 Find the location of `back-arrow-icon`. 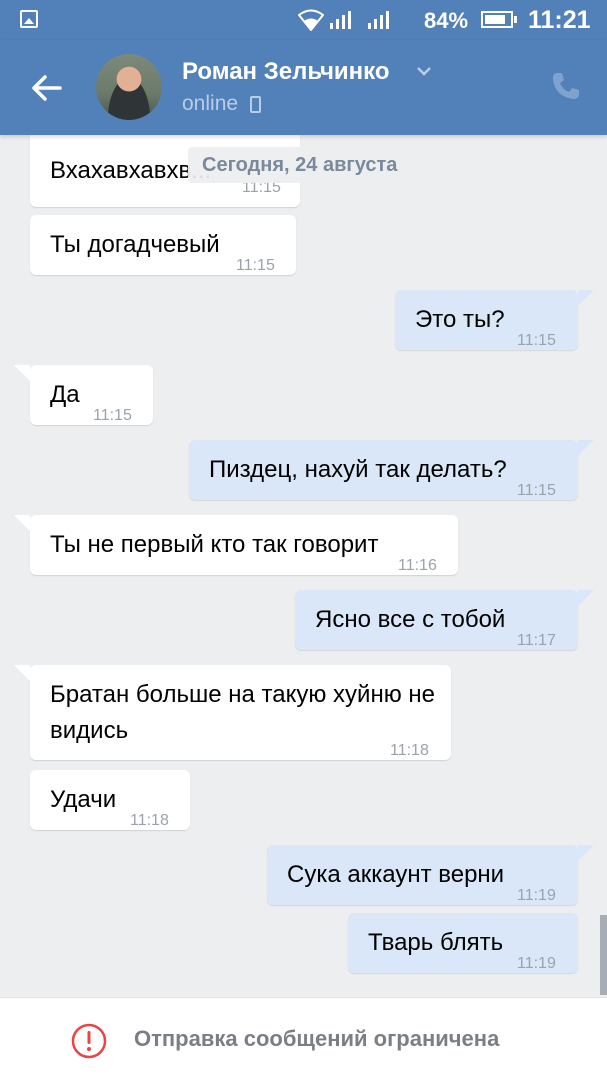

back-arrow-icon is located at coordinates (46, 88).